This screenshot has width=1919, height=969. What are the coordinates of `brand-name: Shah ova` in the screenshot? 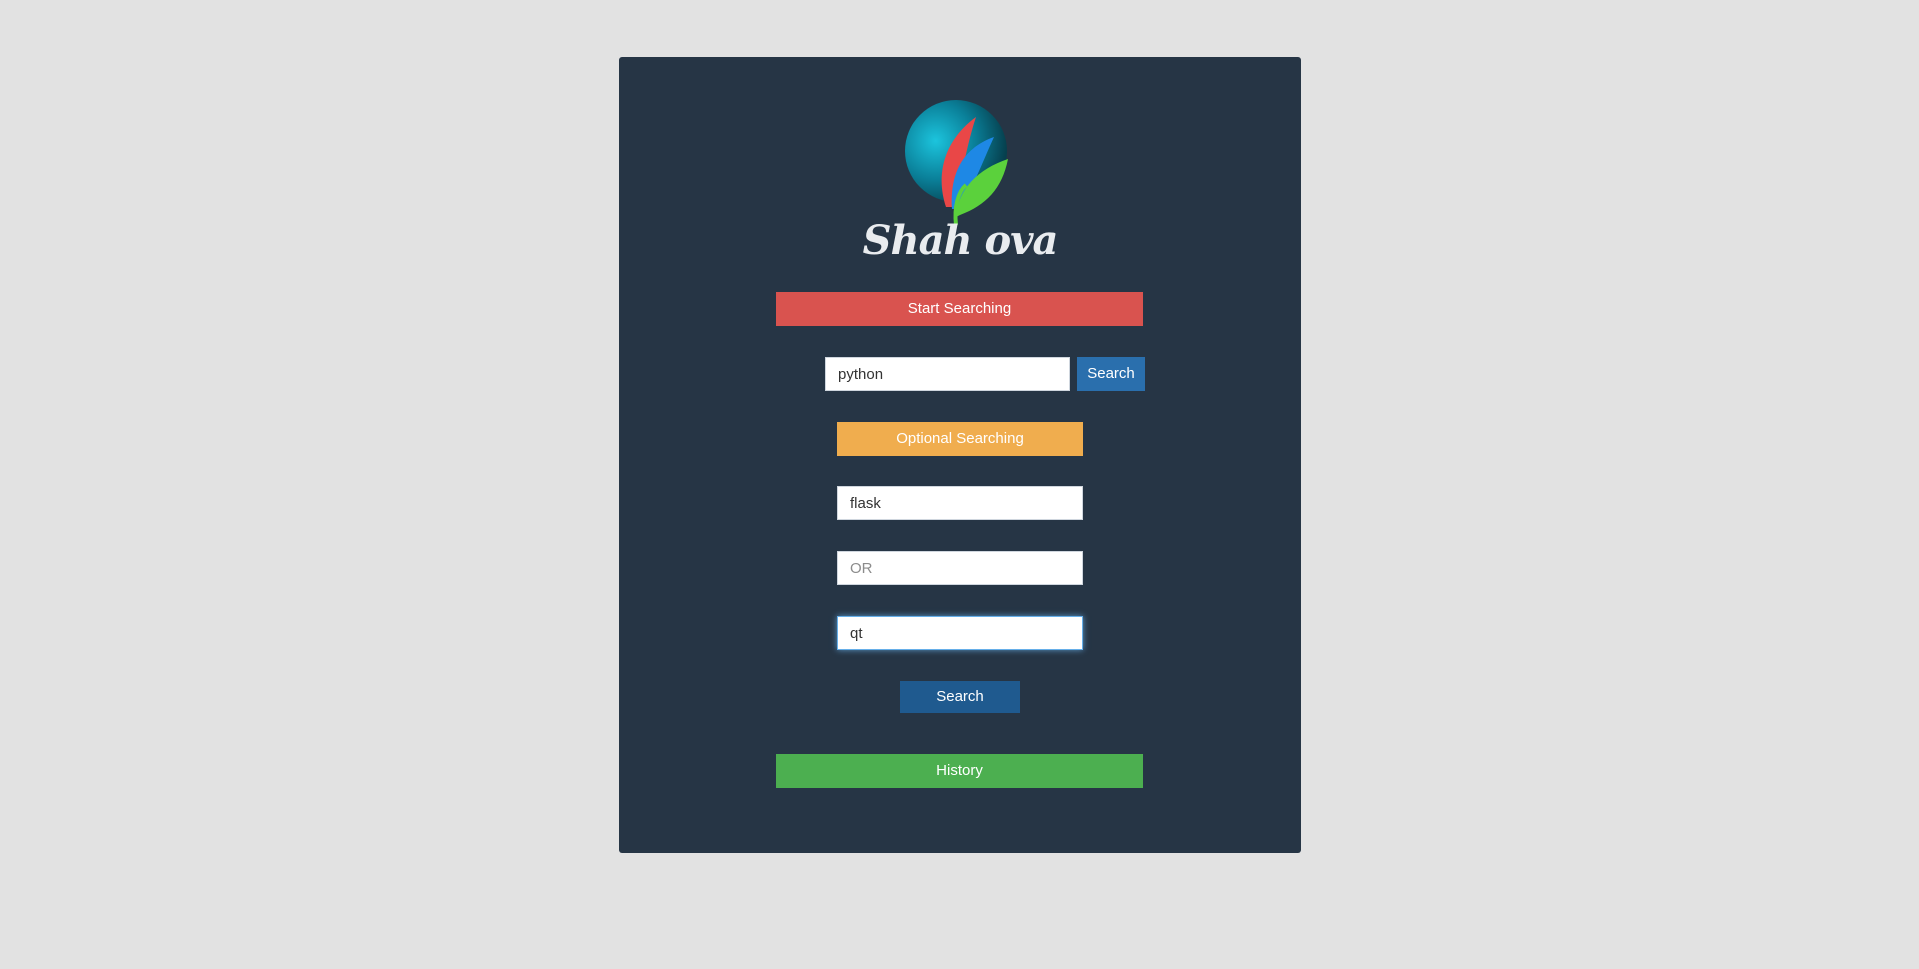 It's located at (960, 240).